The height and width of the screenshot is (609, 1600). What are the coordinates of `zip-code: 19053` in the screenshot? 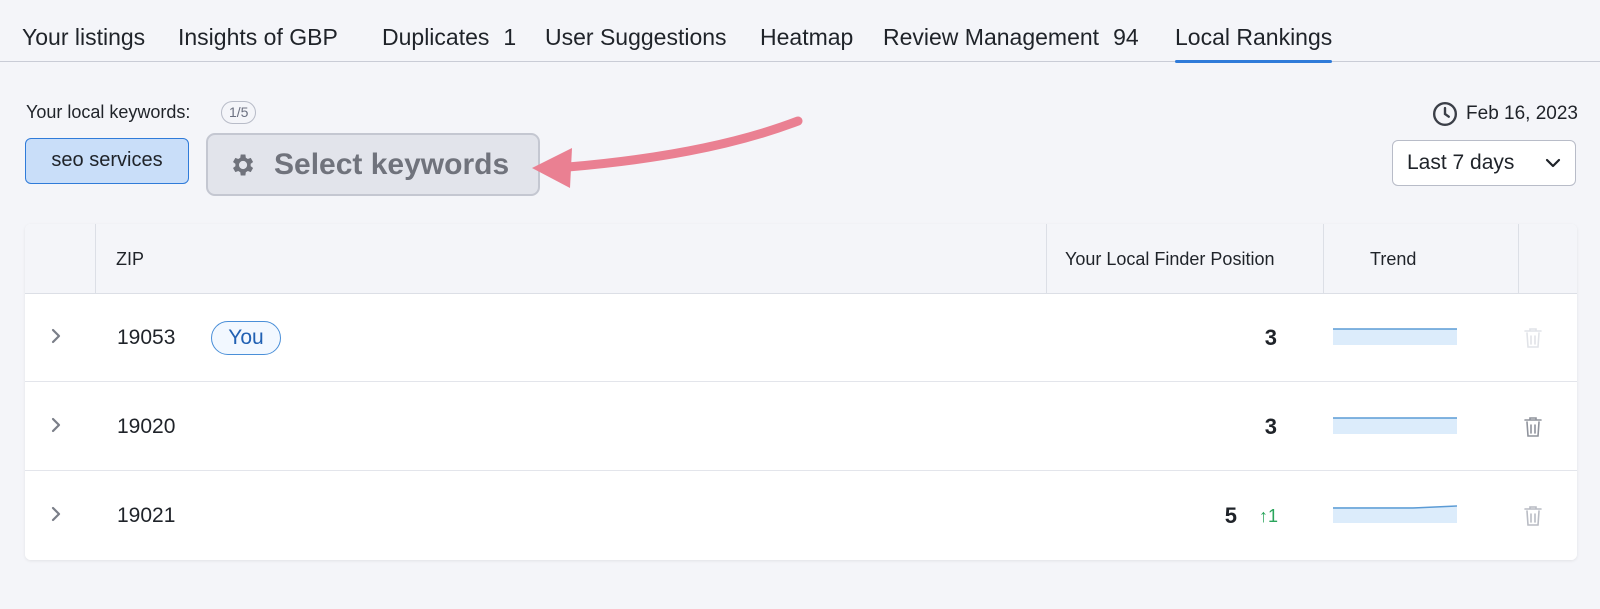 It's located at (146, 337).